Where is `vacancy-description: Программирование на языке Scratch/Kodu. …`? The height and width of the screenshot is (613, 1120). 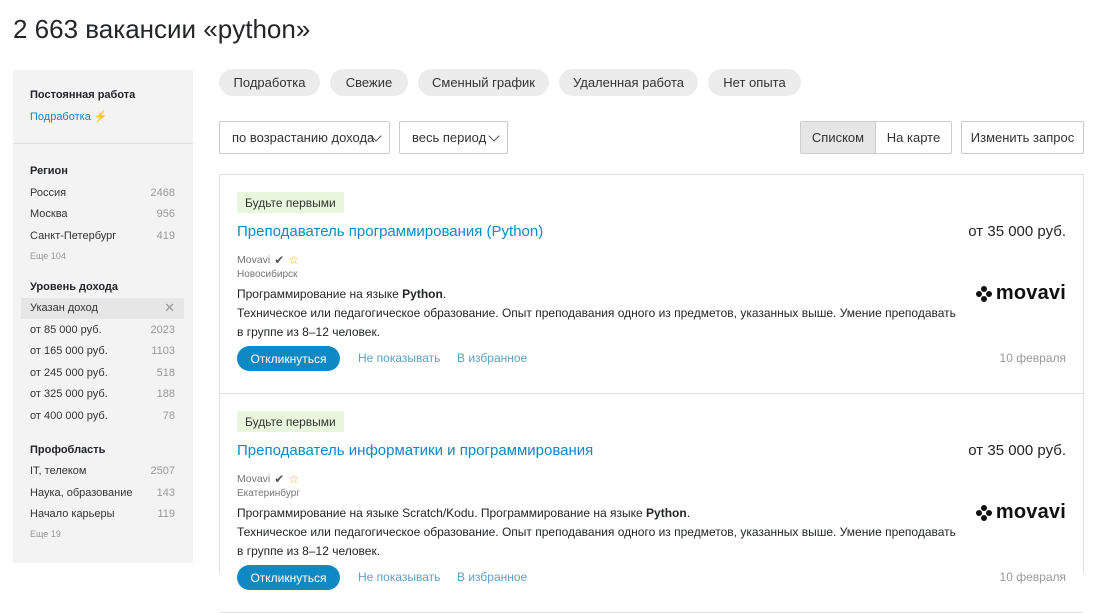 vacancy-description: Программирование на языке Scratch/Kodu. … is located at coordinates (599, 532).